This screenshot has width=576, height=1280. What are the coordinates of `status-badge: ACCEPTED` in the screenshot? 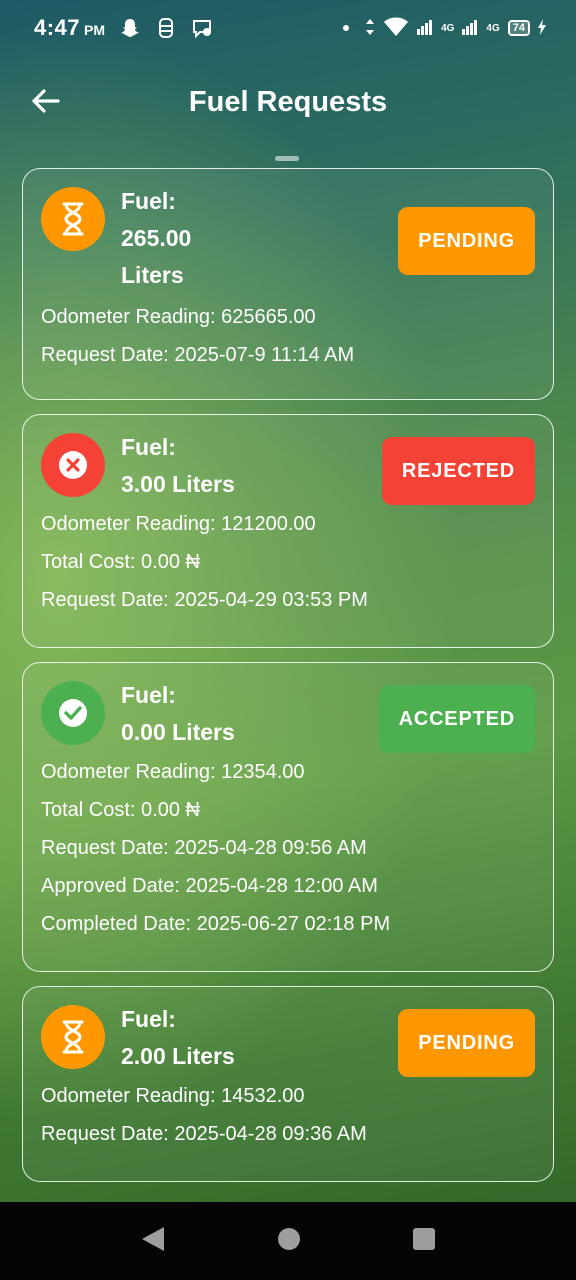 It's located at (456, 719).